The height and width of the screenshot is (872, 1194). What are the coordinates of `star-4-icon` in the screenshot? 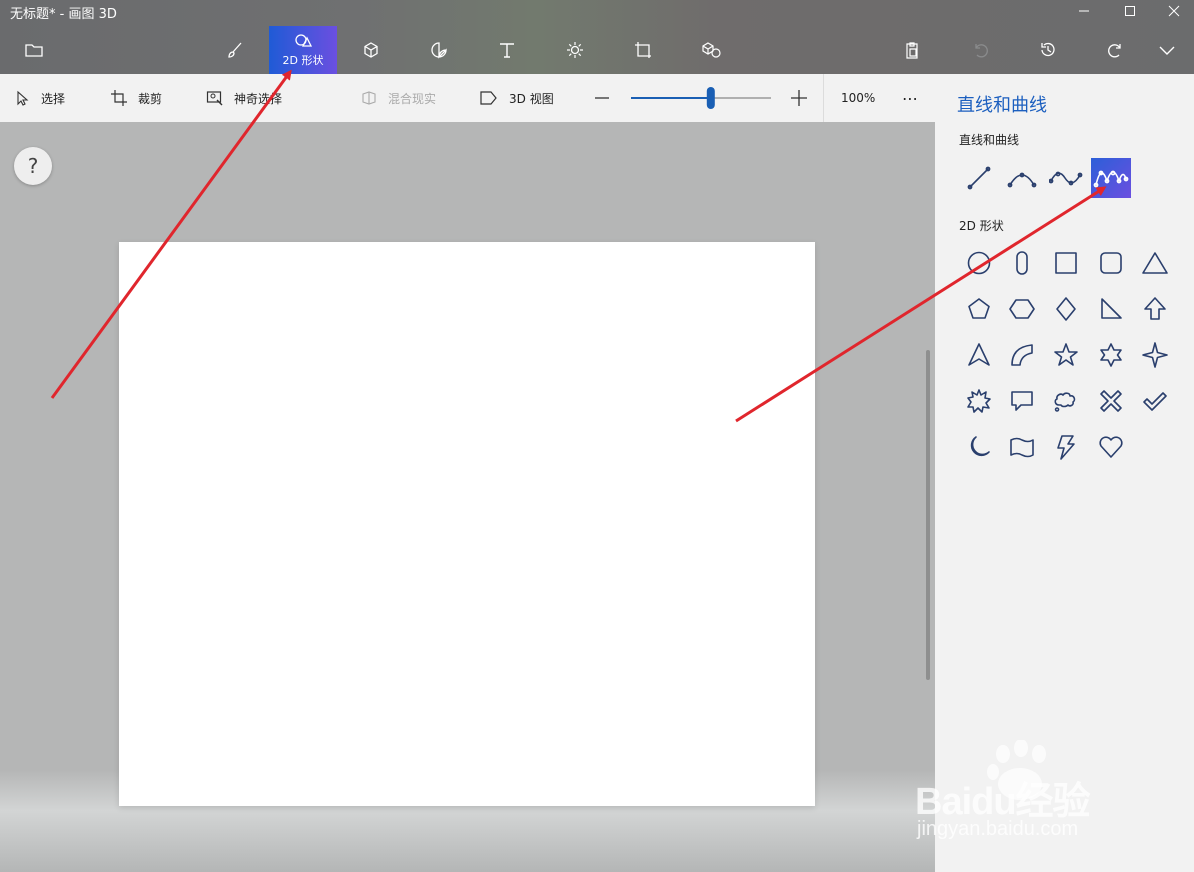 It's located at (1155, 355).